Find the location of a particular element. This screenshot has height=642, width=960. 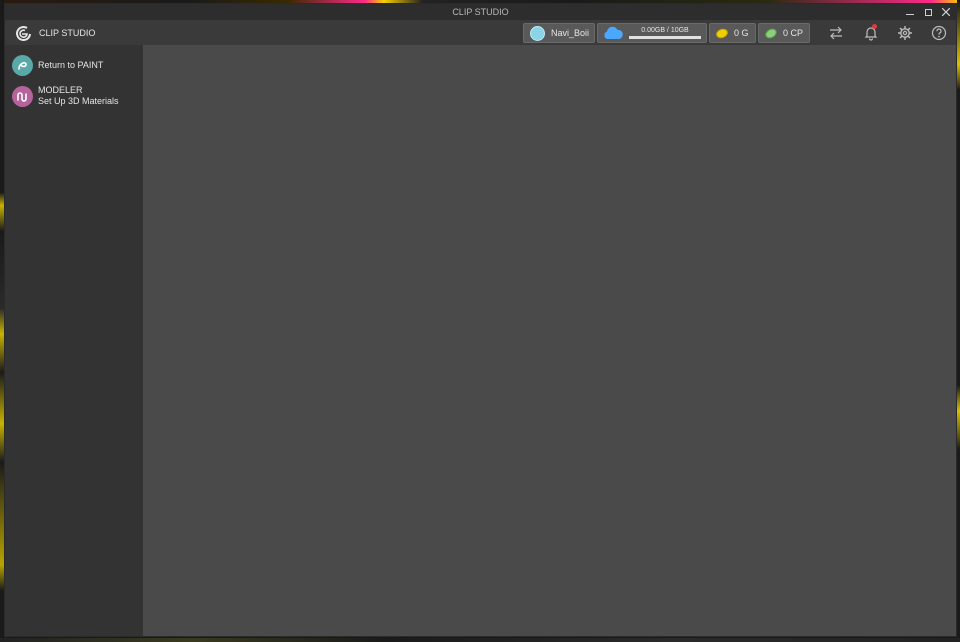

settings-button is located at coordinates (905, 33).